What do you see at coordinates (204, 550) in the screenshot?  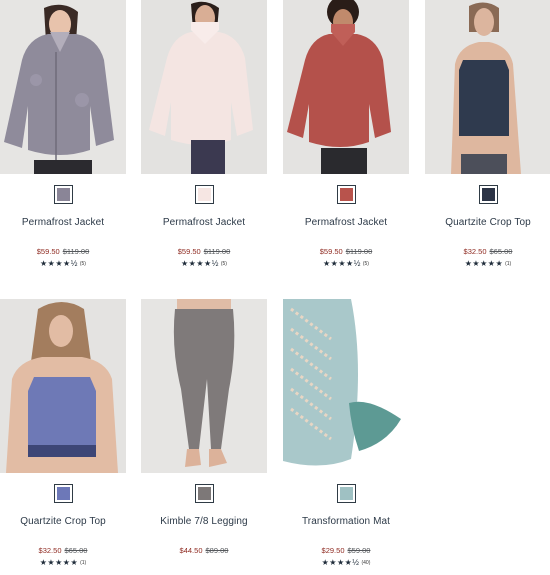 I see `product-price: $44.50 $89.00` at bounding box center [204, 550].